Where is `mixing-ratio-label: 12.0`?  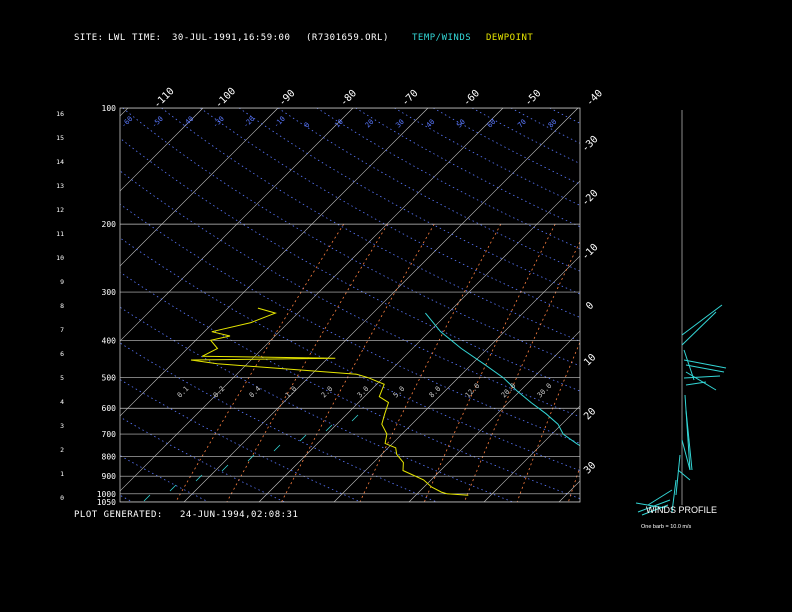
mixing-ratio-label: 12.0 is located at coordinates (473, 391).